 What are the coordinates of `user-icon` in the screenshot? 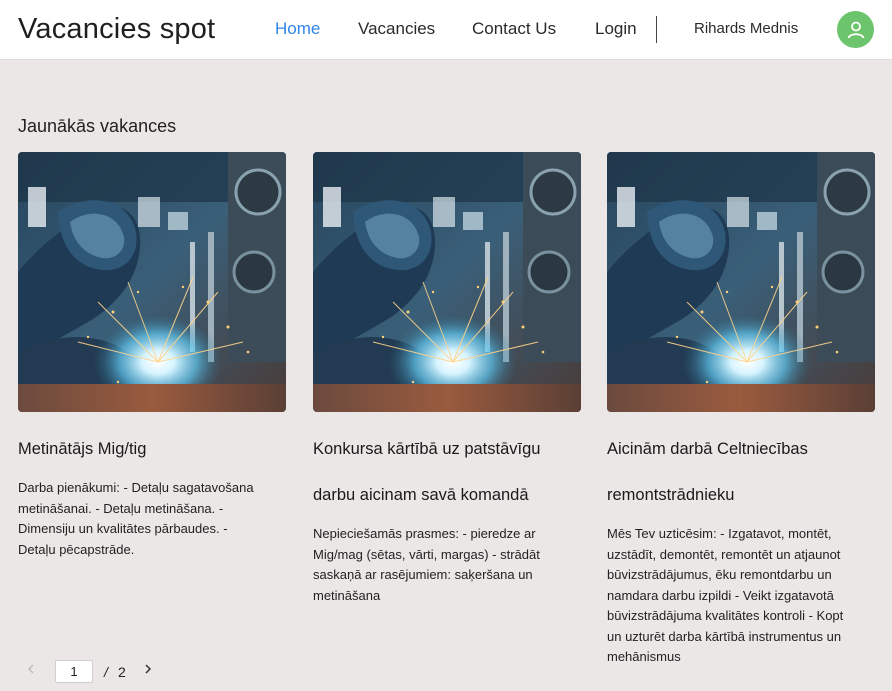 It's located at (855, 29).